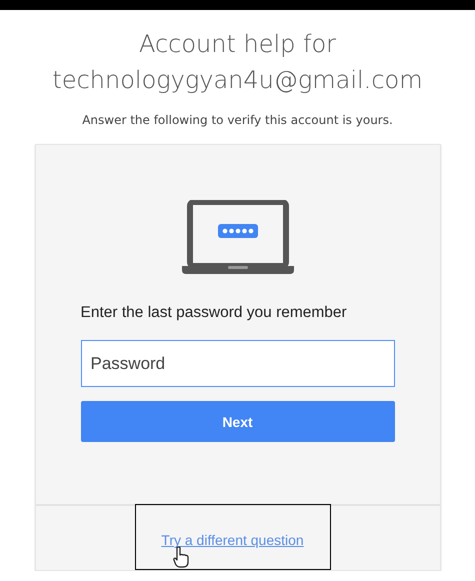 Image resolution: width=475 pixels, height=581 pixels. I want to click on password-field: Password, so click(237, 363).